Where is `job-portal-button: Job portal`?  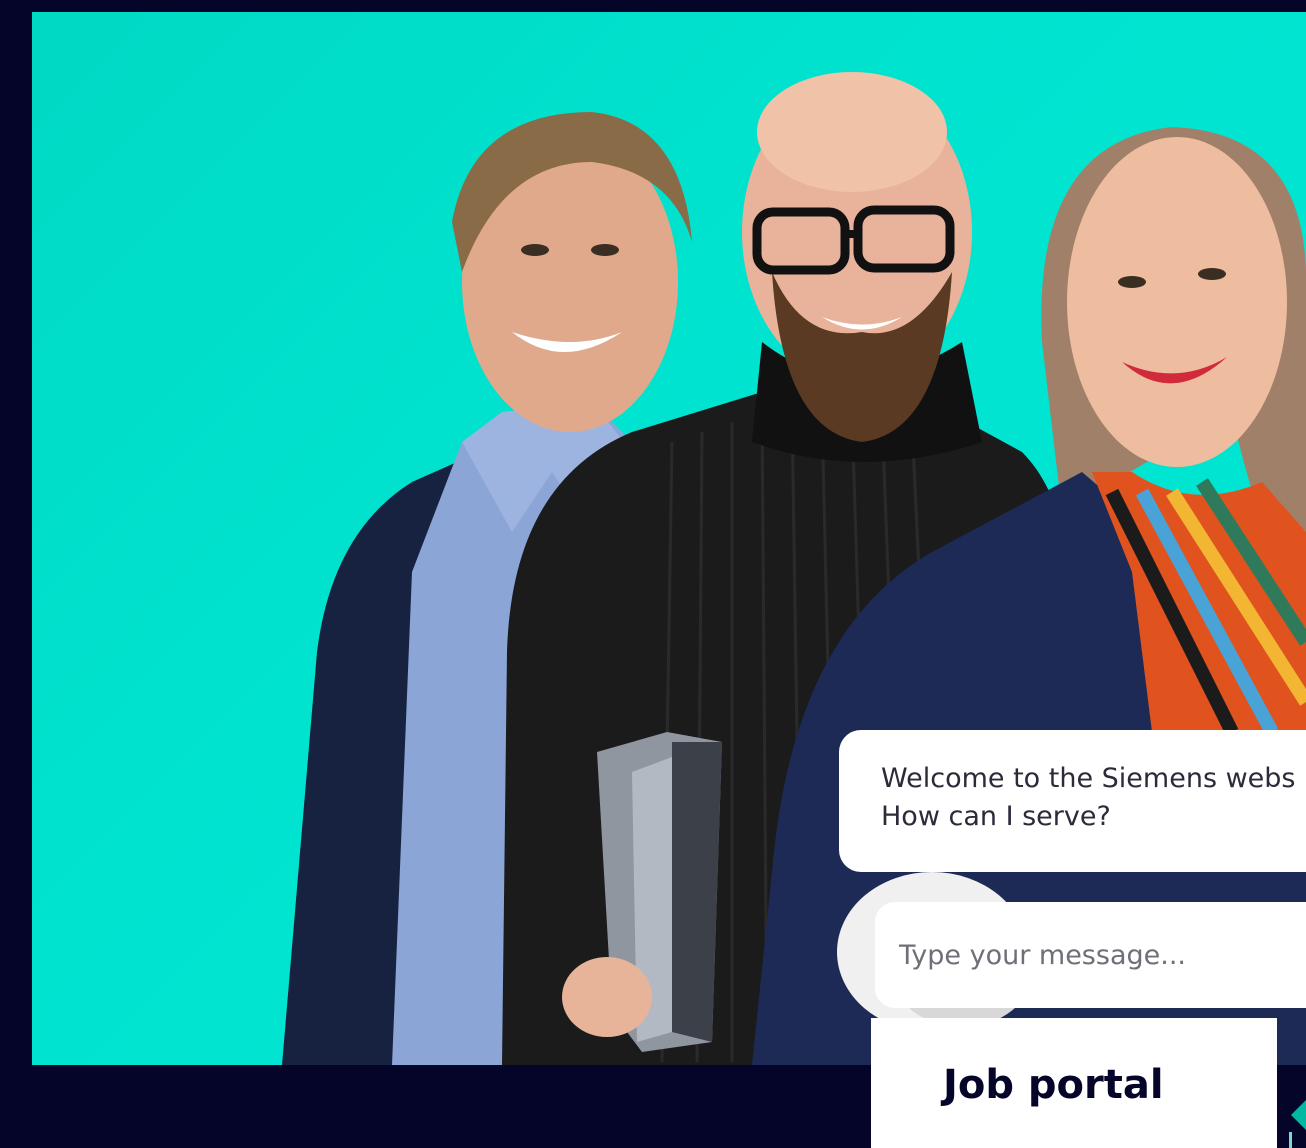
job-portal-button: Job portal is located at coordinates (1074, 1083).